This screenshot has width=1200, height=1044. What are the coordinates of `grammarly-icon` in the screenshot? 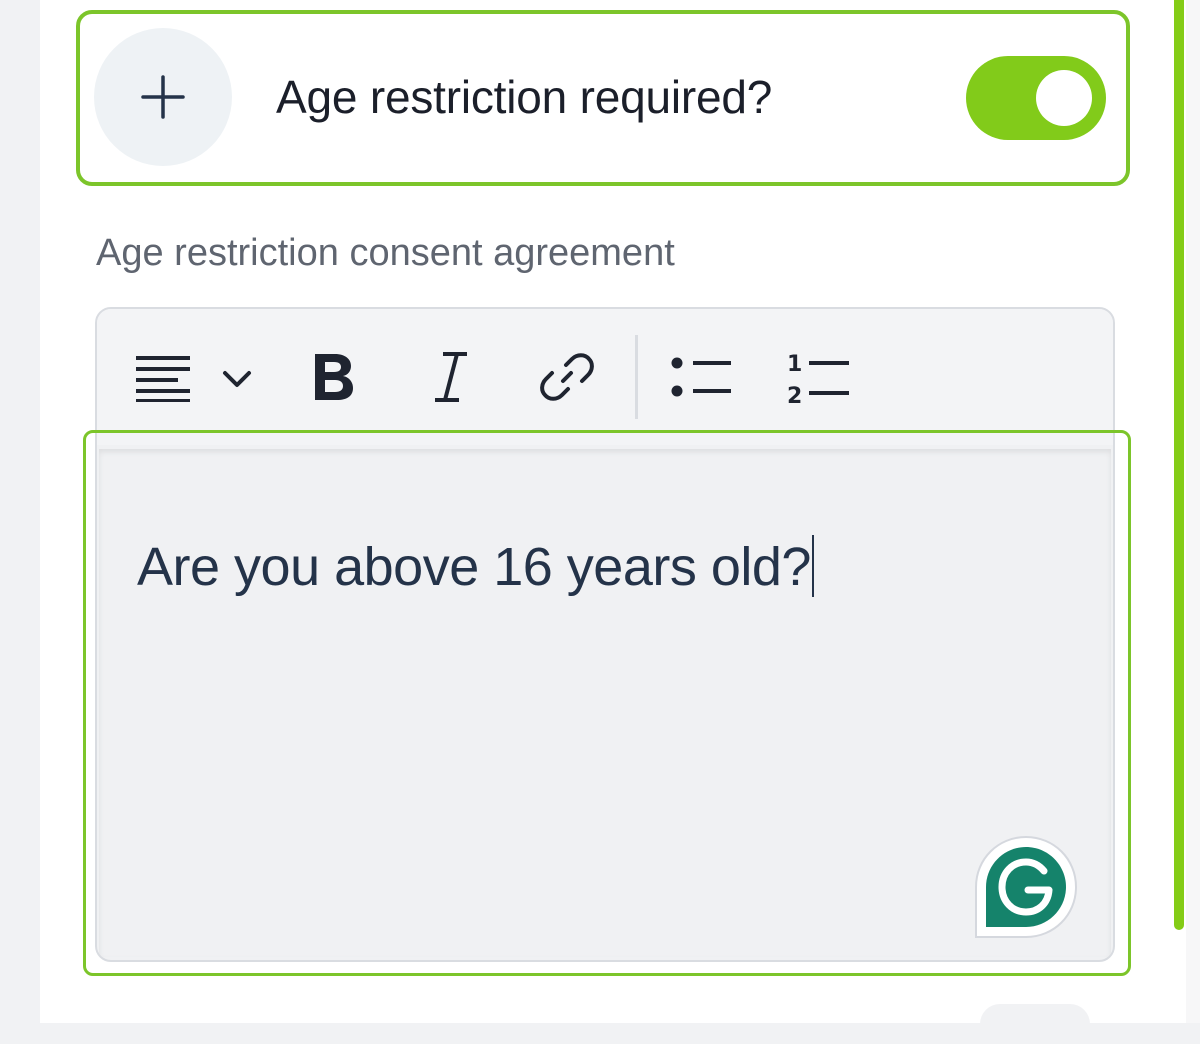 It's located at (1026, 886).